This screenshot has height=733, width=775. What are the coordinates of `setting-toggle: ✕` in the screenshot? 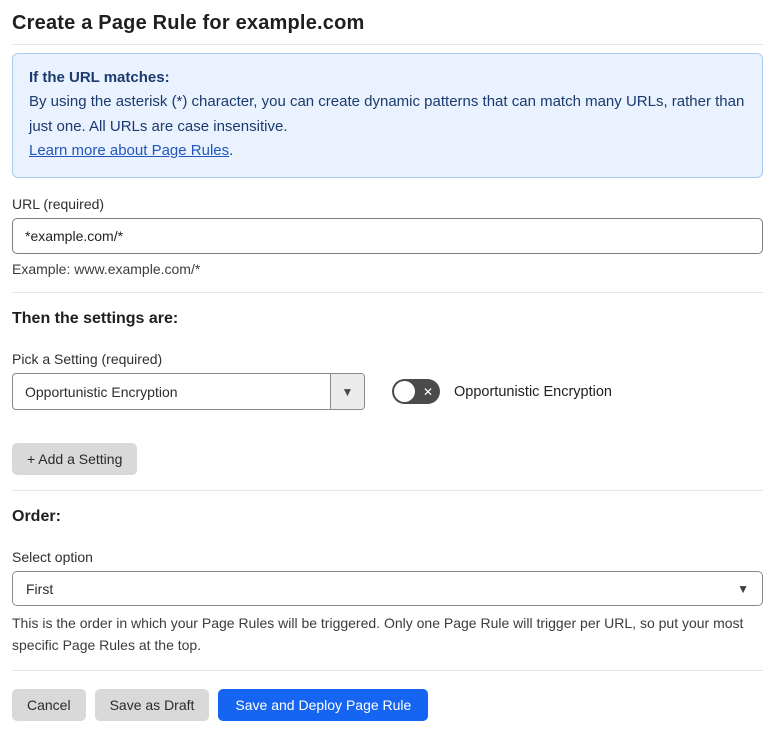 It's located at (416, 392).